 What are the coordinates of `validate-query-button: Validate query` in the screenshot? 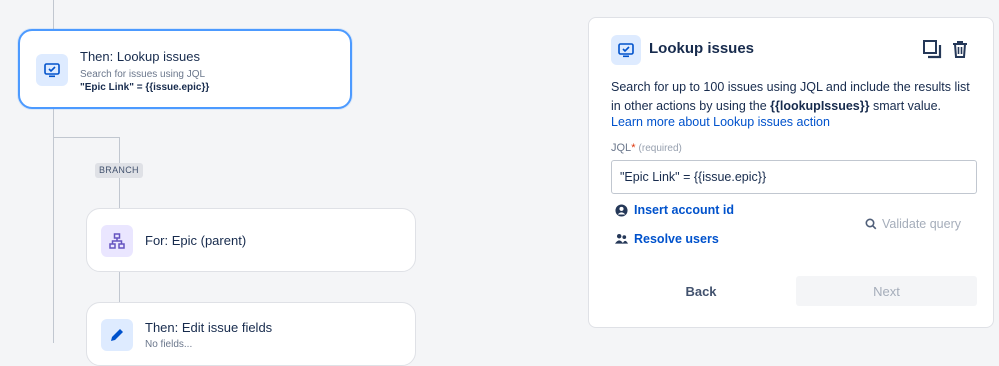 It's located at (913, 224).